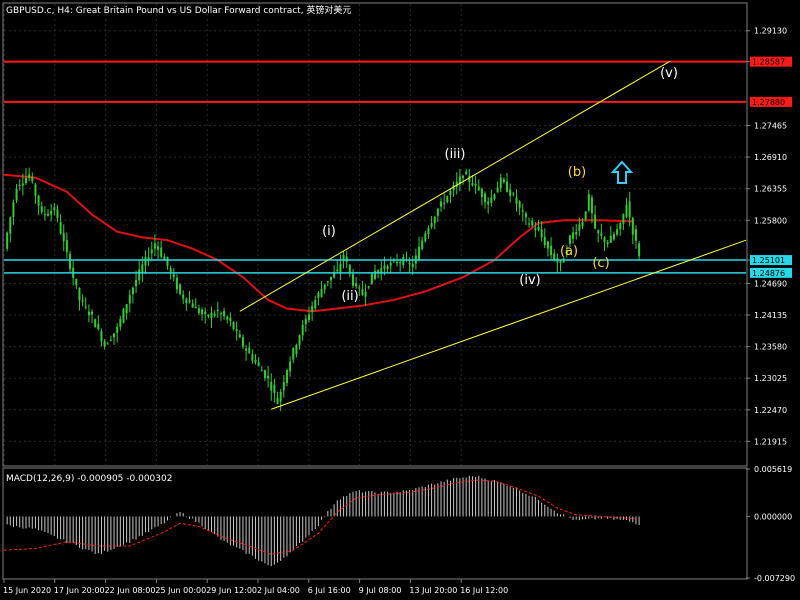  What do you see at coordinates (770, 220) in the screenshot?
I see `price-tick-label: 1.25800` at bounding box center [770, 220].